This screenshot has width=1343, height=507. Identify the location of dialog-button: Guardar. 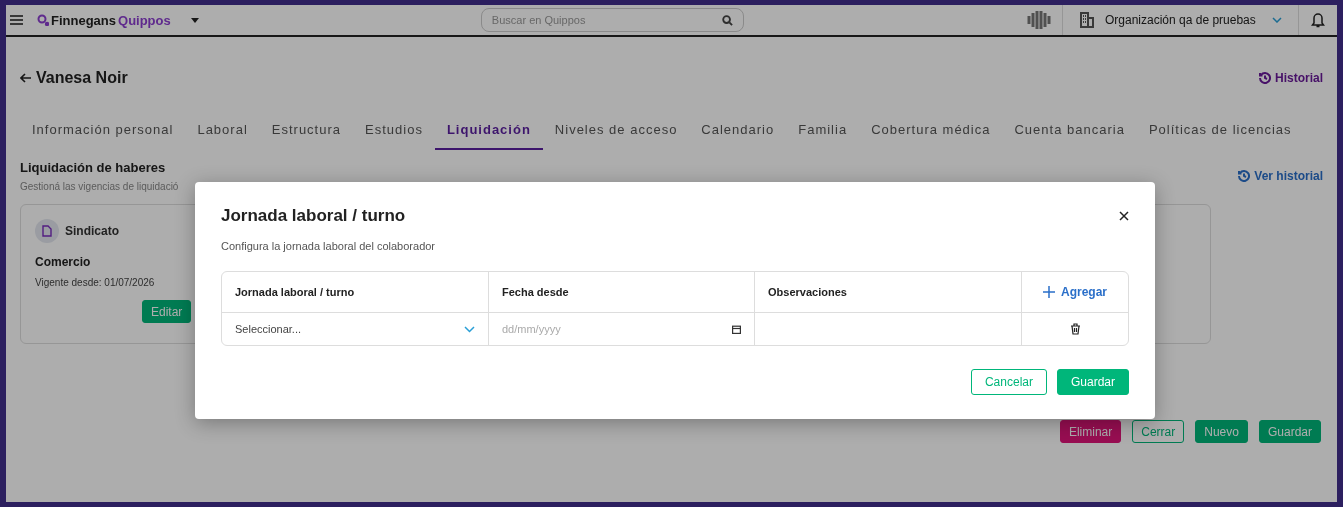
(1092, 382).